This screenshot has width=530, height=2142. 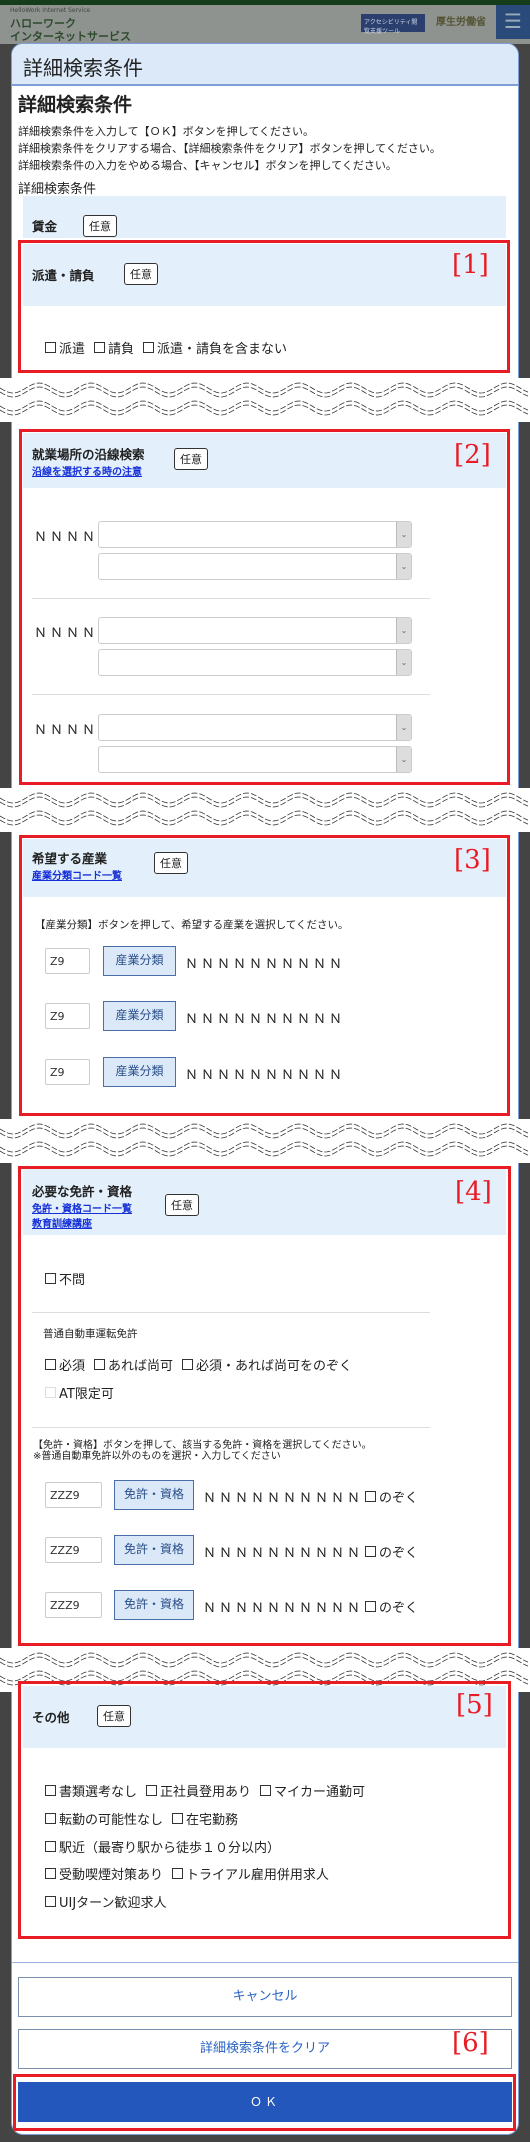 I want to click on car-license-option-checkbox: 必須, so click(x=65, y=1364).